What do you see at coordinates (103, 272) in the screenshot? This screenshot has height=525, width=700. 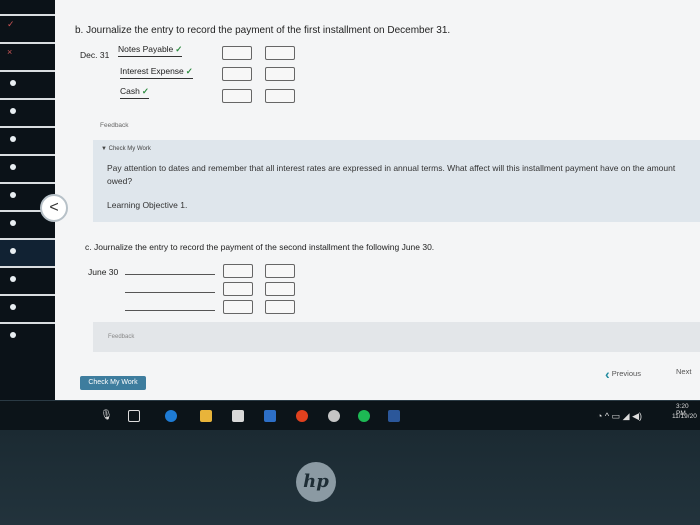 I see `part-c-date: June 30` at bounding box center [103, 272].